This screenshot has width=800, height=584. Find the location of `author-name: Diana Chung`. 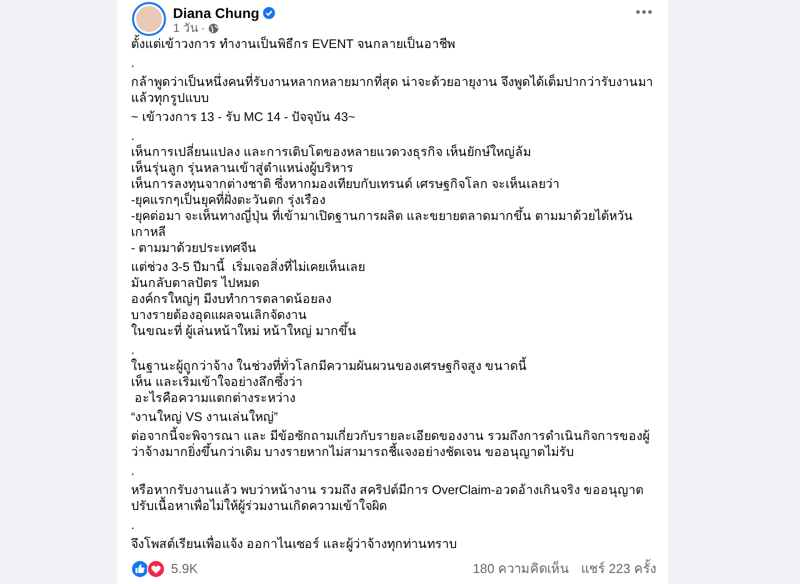

author-name: Diana Chung is located at coordinates (216, 13).